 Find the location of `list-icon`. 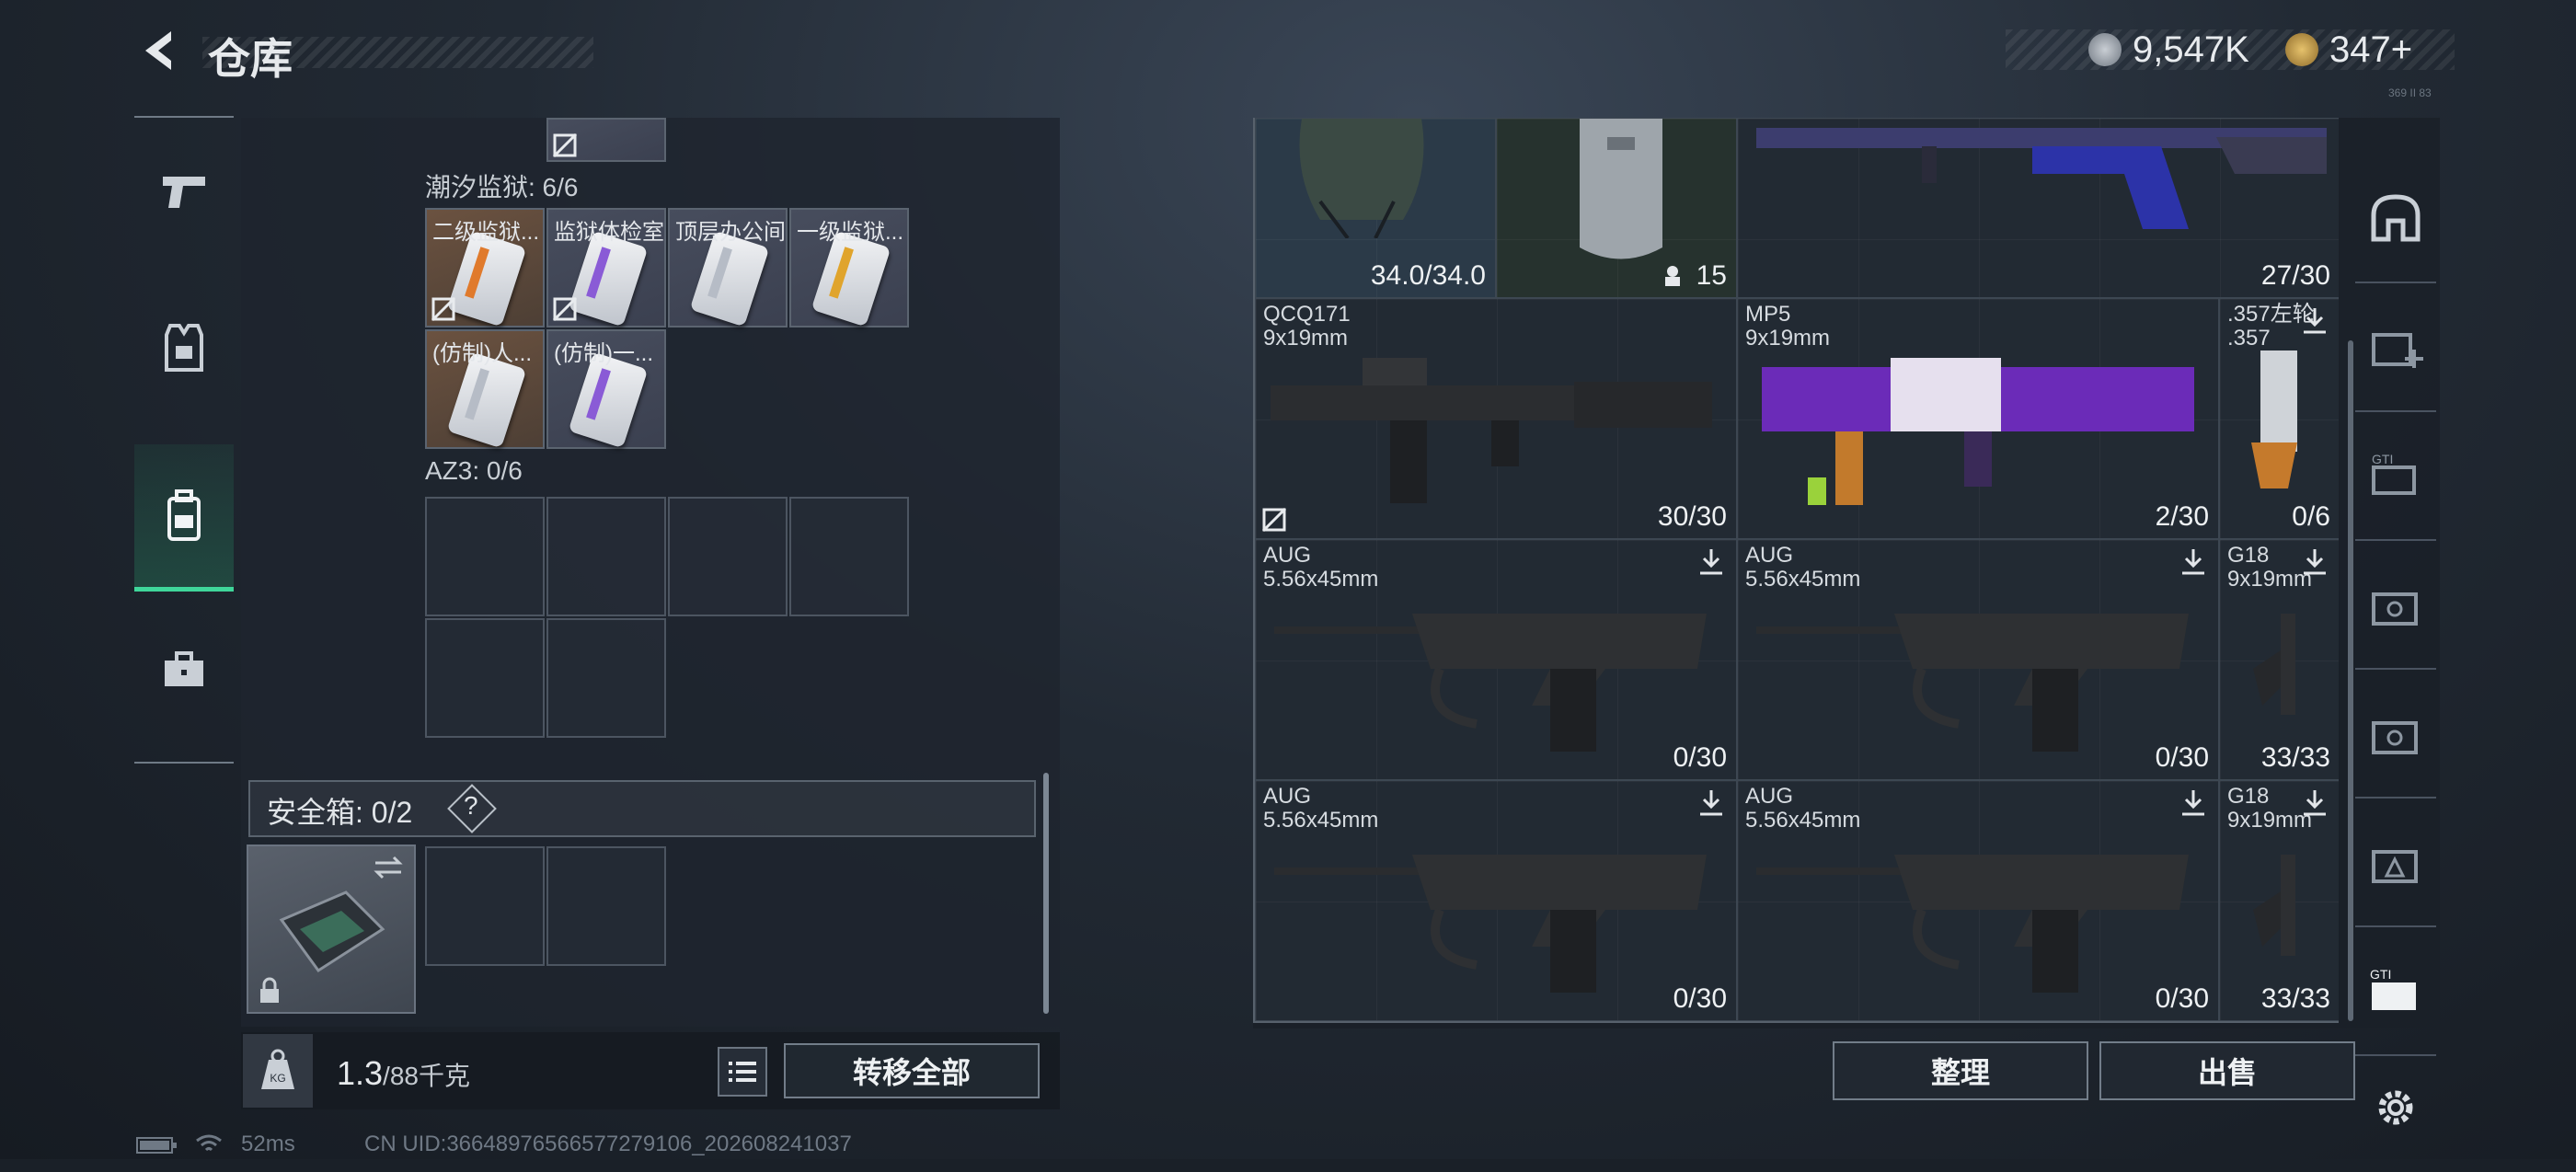

list-icon is located at coordinates (742, 1072).